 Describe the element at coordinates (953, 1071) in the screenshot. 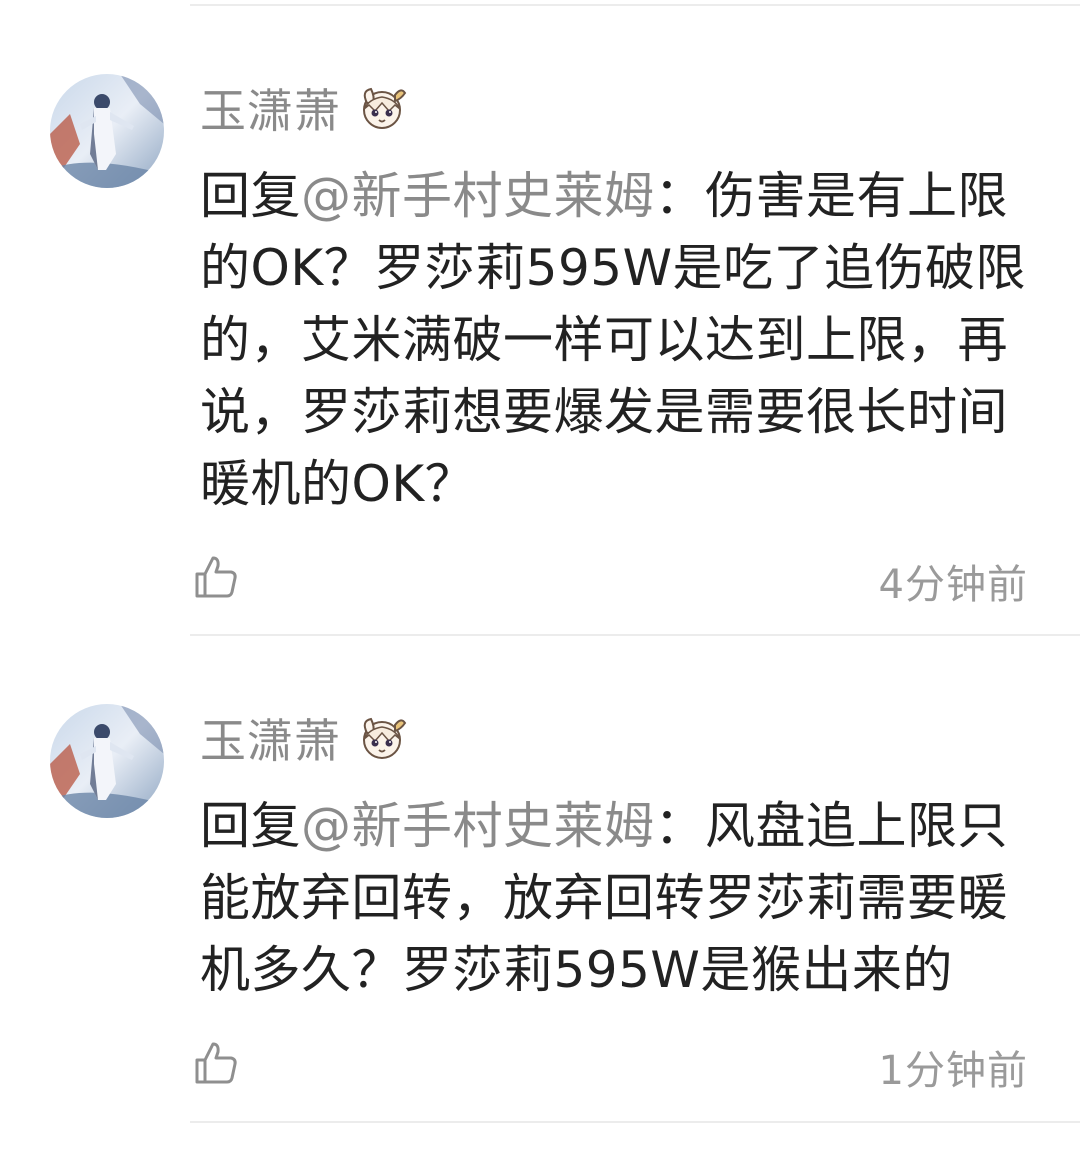

I see `comment-time: 1分钟前` at that location.